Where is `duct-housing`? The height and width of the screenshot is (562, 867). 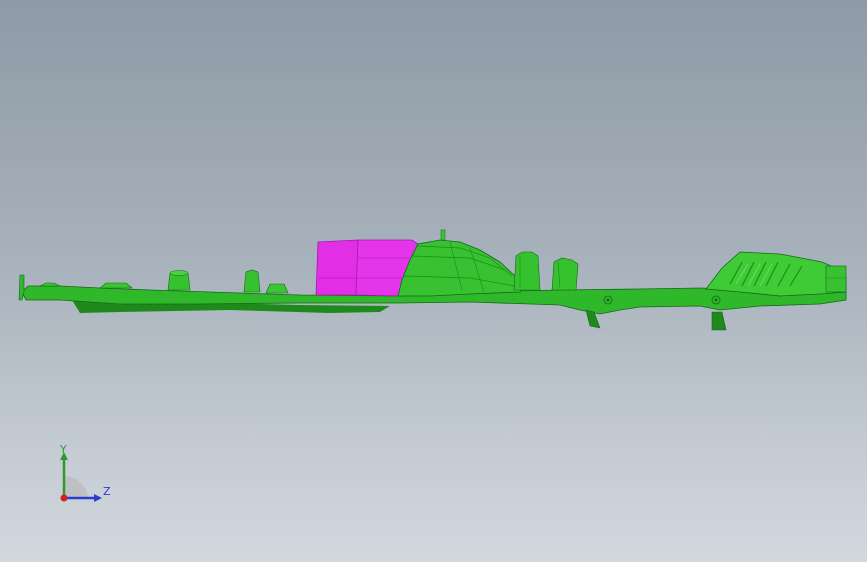
duct-housing is located at coordinates (460, 268).